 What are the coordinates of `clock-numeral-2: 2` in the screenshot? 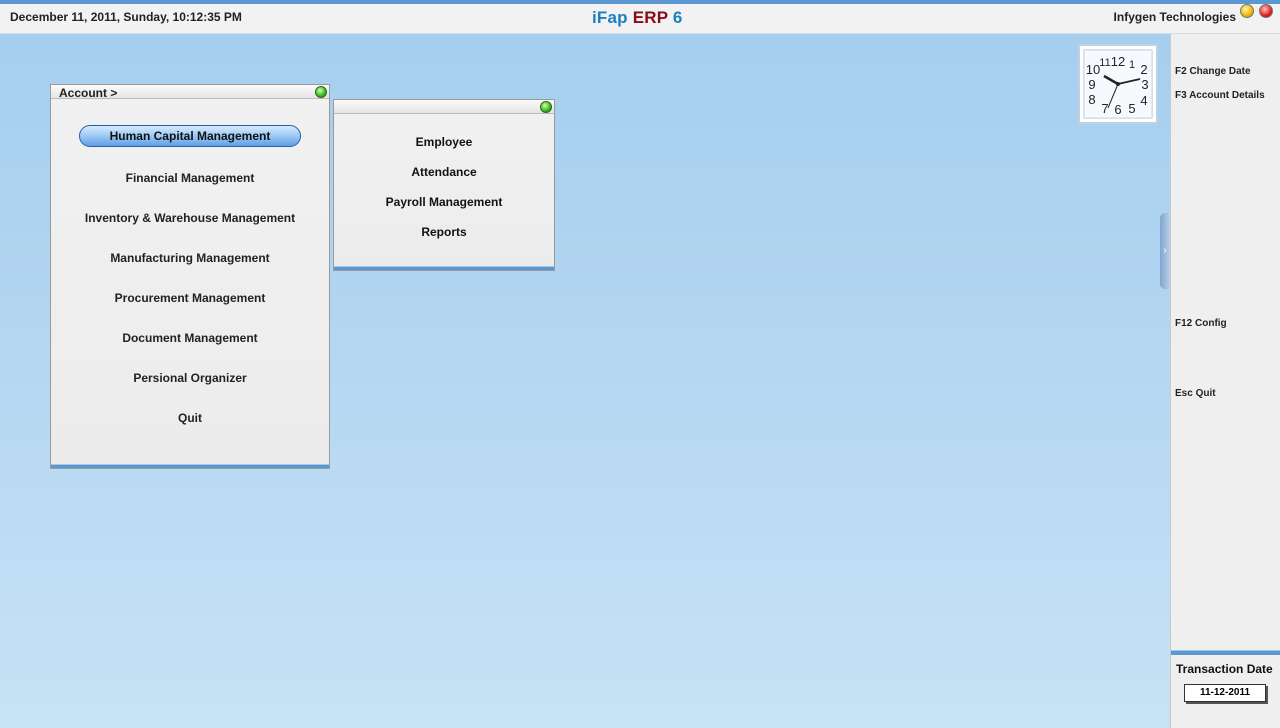 It's located at (1143, 69).